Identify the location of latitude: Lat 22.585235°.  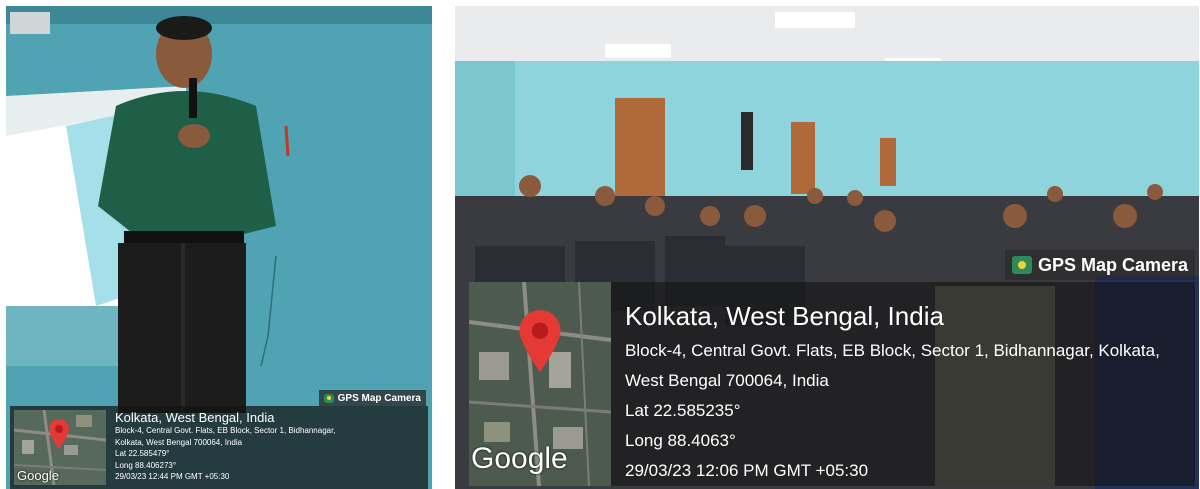
(683, 410).